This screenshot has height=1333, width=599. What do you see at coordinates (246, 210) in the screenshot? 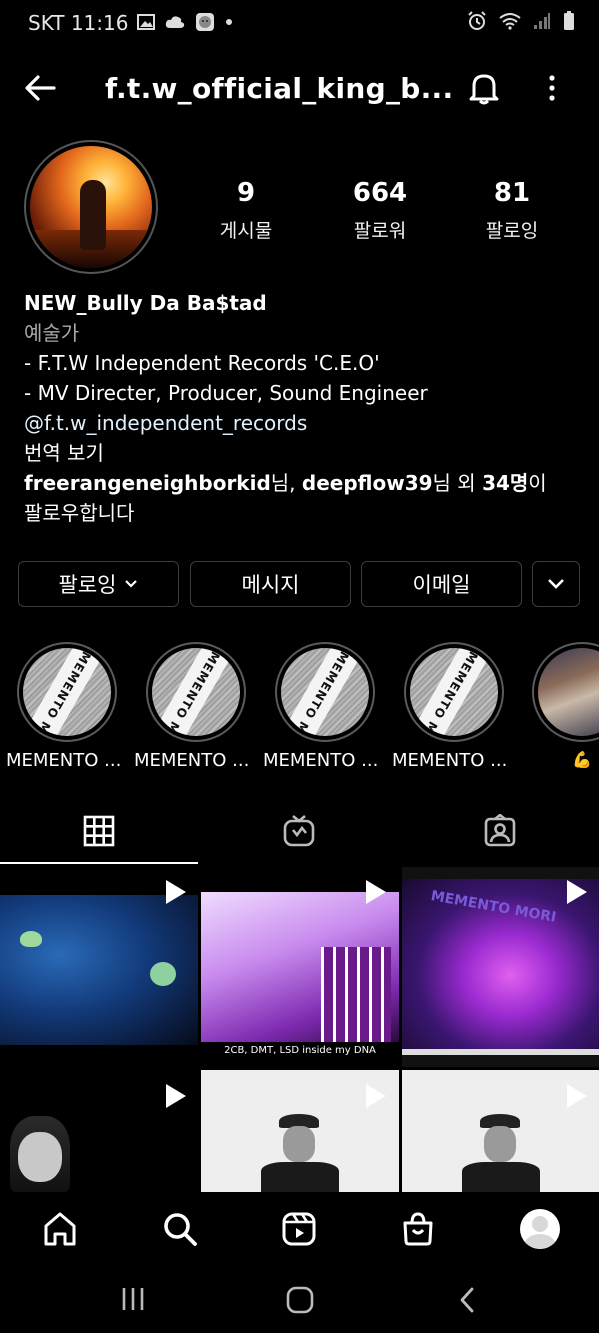
I see `stat-posts: 9 게시물` at bounding box center [246, 210].